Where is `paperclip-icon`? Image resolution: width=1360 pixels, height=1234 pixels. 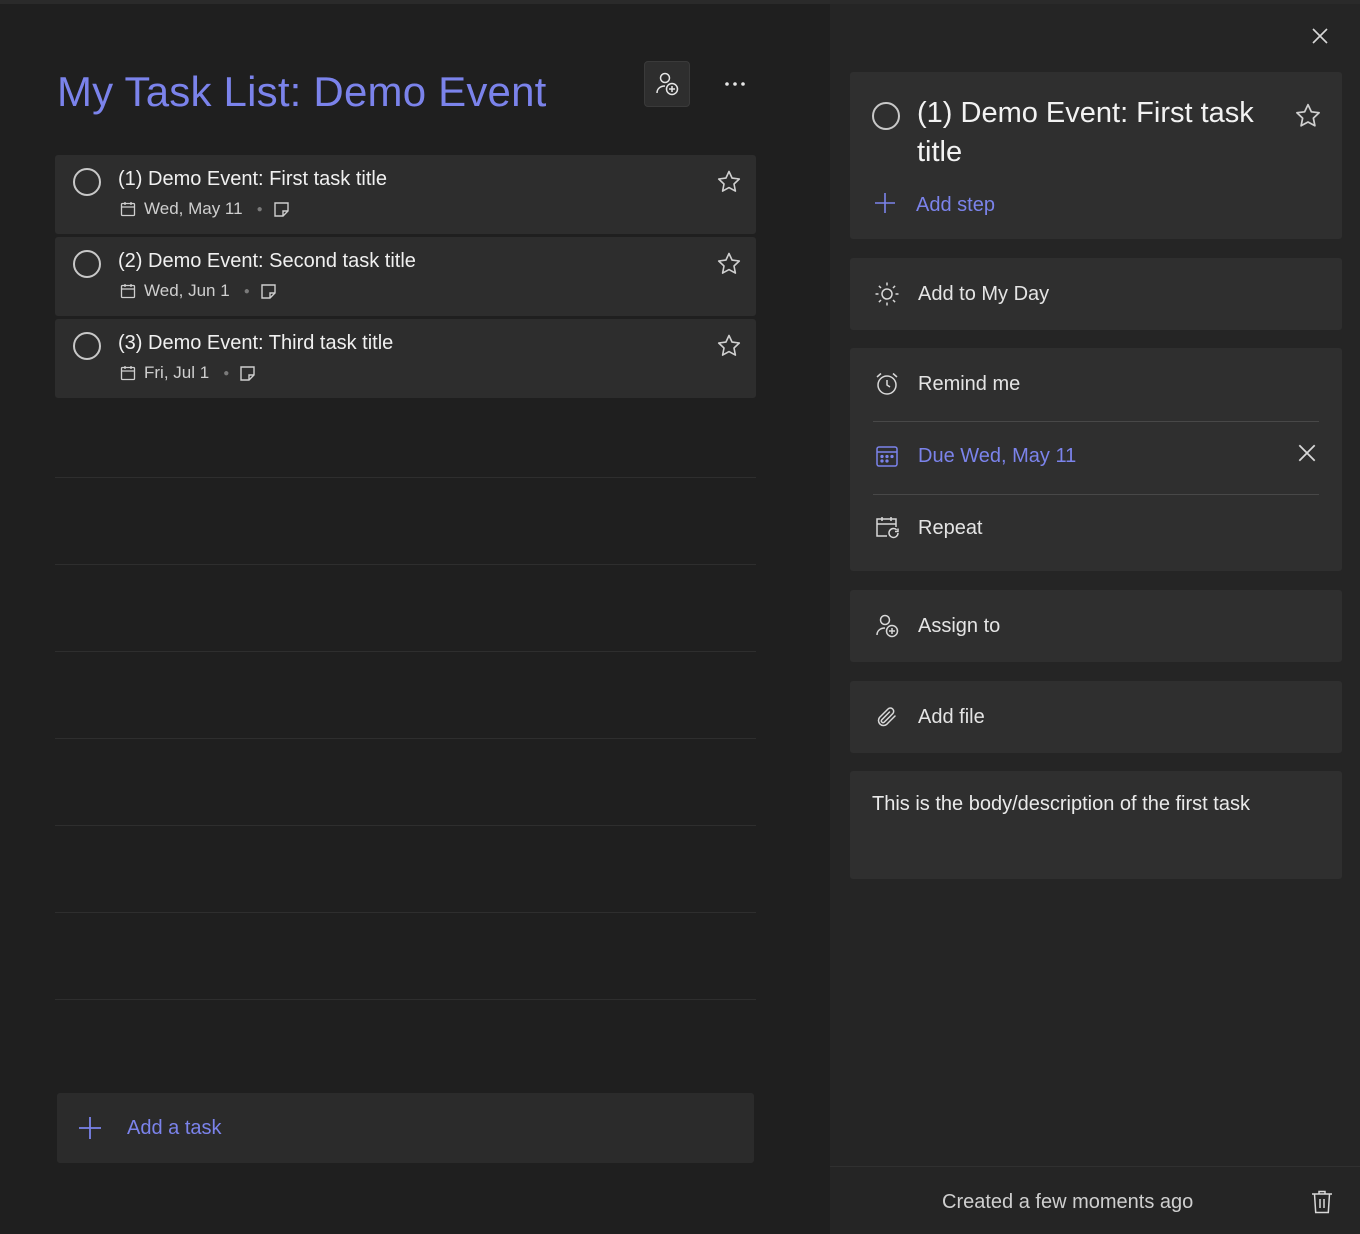 paperclip-icon is located at coordinates (887, 717).